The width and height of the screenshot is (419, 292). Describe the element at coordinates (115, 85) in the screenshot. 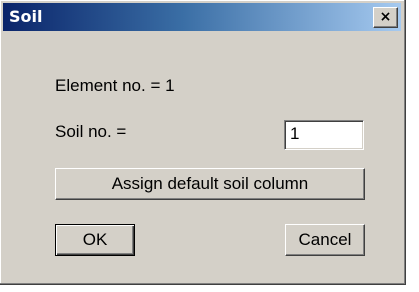

I see `element-number-label: Element no. = 1` at that location.